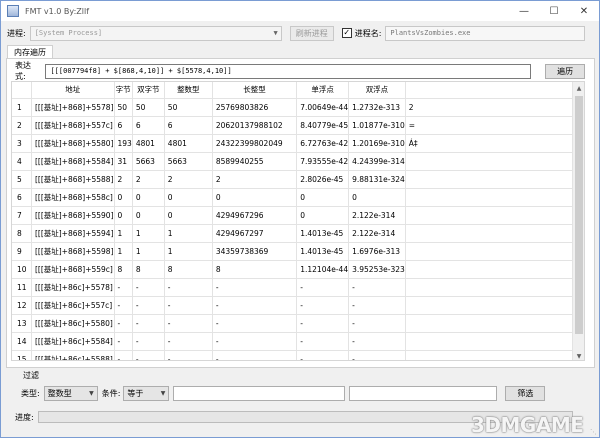 The width and height of the screenshot is (600, 438). I want to click on cell-float: -, so click(323, 341).